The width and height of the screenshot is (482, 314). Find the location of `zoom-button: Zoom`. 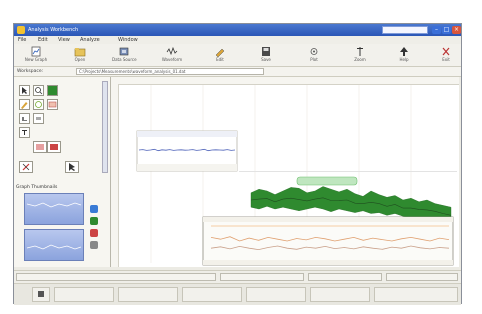

zoom-button: Zoom is located at coordinates (360, 55).